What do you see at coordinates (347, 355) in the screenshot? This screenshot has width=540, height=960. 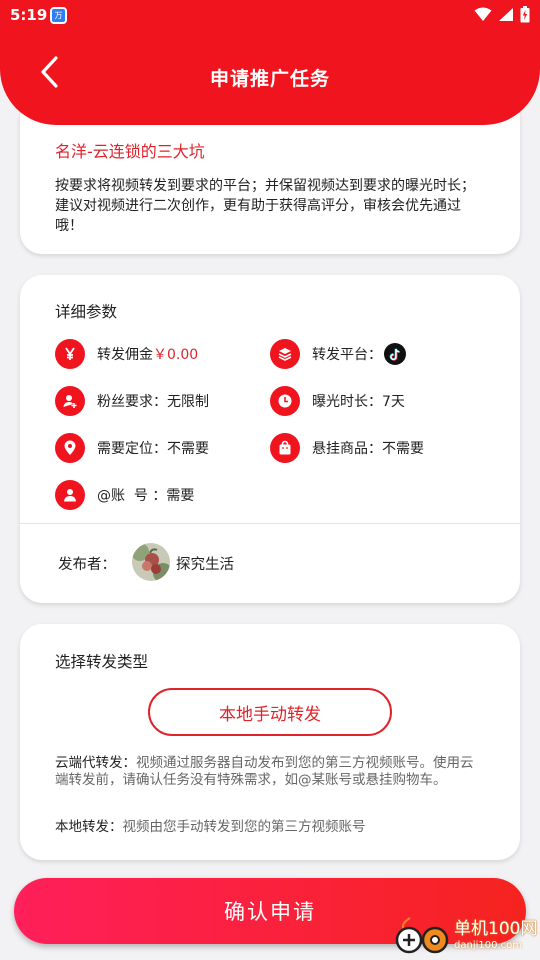 I see `platform-label: 转发平台：` at bounding box center [347, 355].